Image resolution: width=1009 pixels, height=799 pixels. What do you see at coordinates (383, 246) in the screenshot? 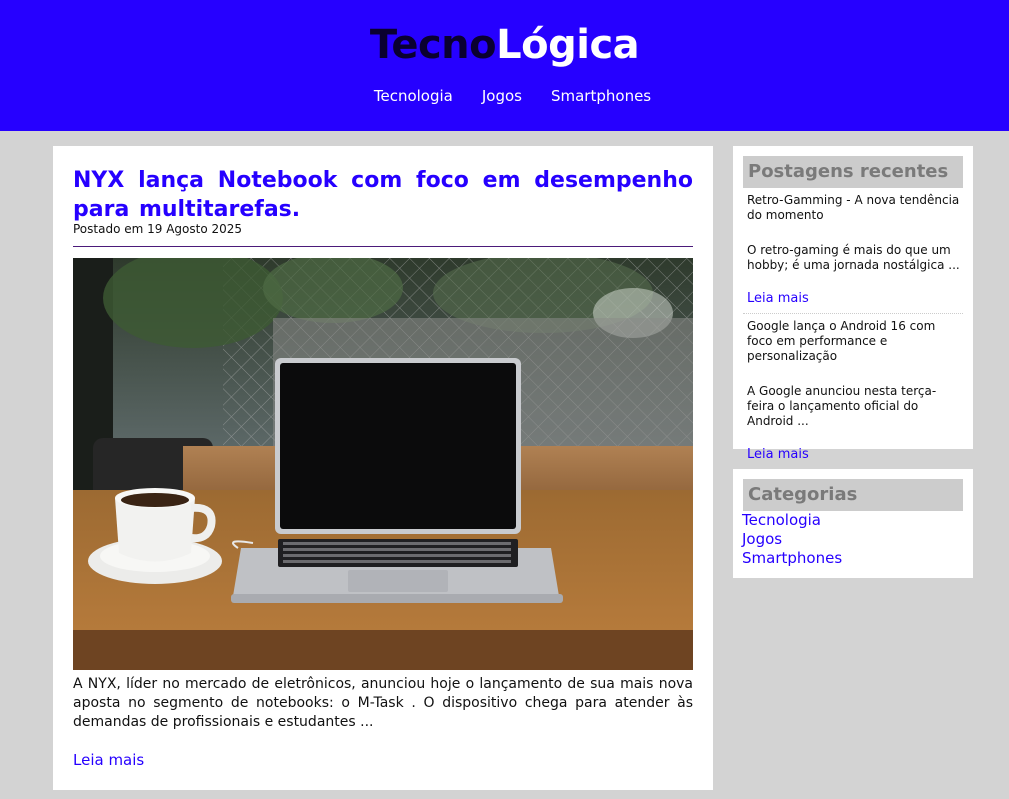
I see `title-divider` at bounding box center [383, 246].